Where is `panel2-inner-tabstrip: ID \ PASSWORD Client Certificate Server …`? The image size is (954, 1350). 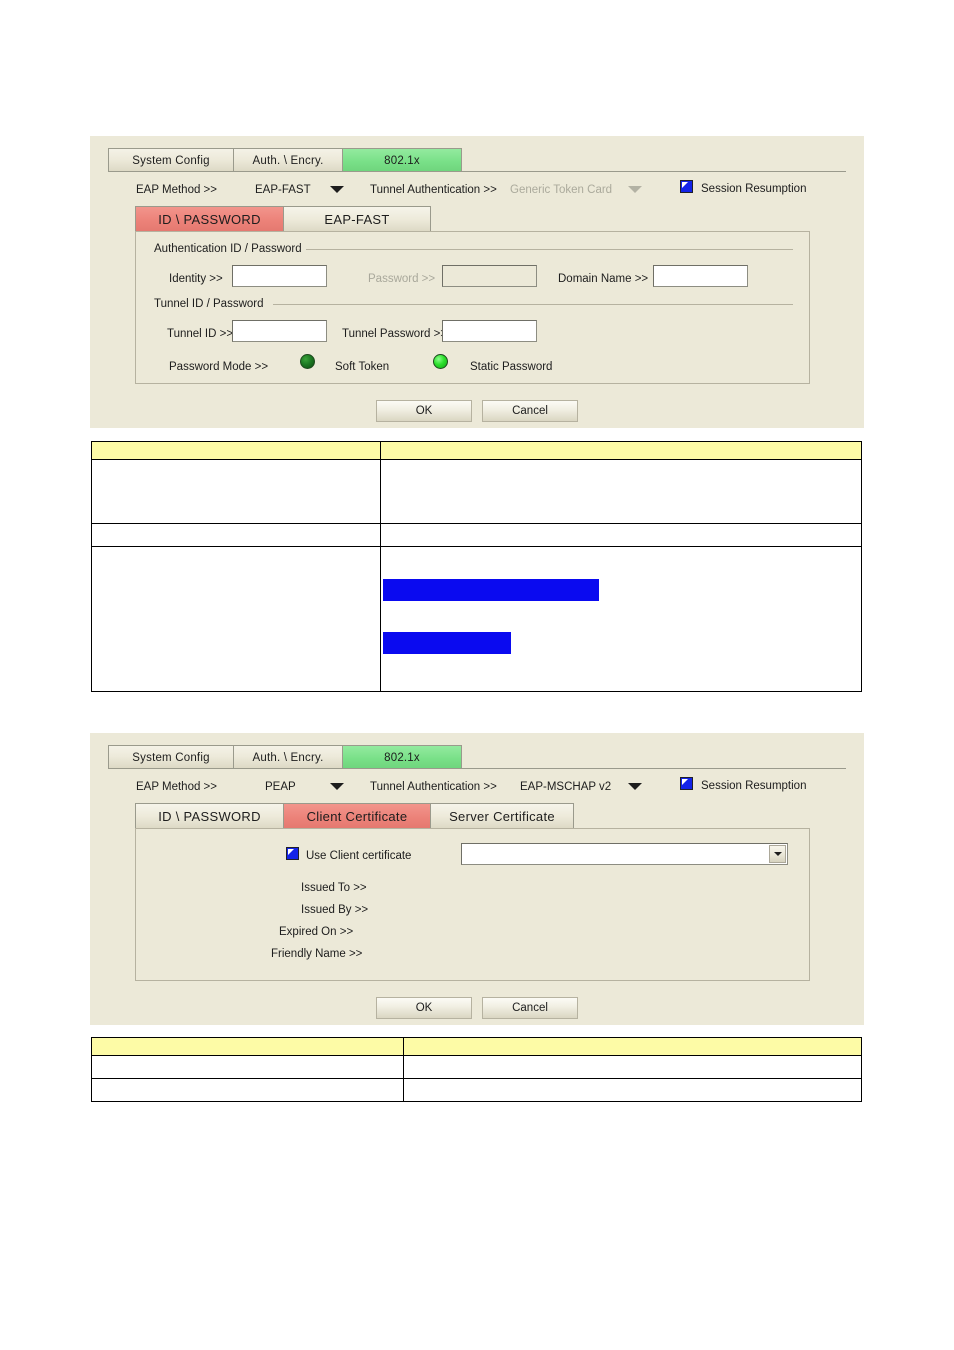 panel2-inner-tabstrip: ID \ PASSWORD Client Certificate Server … is located at coordinates (354, 816).